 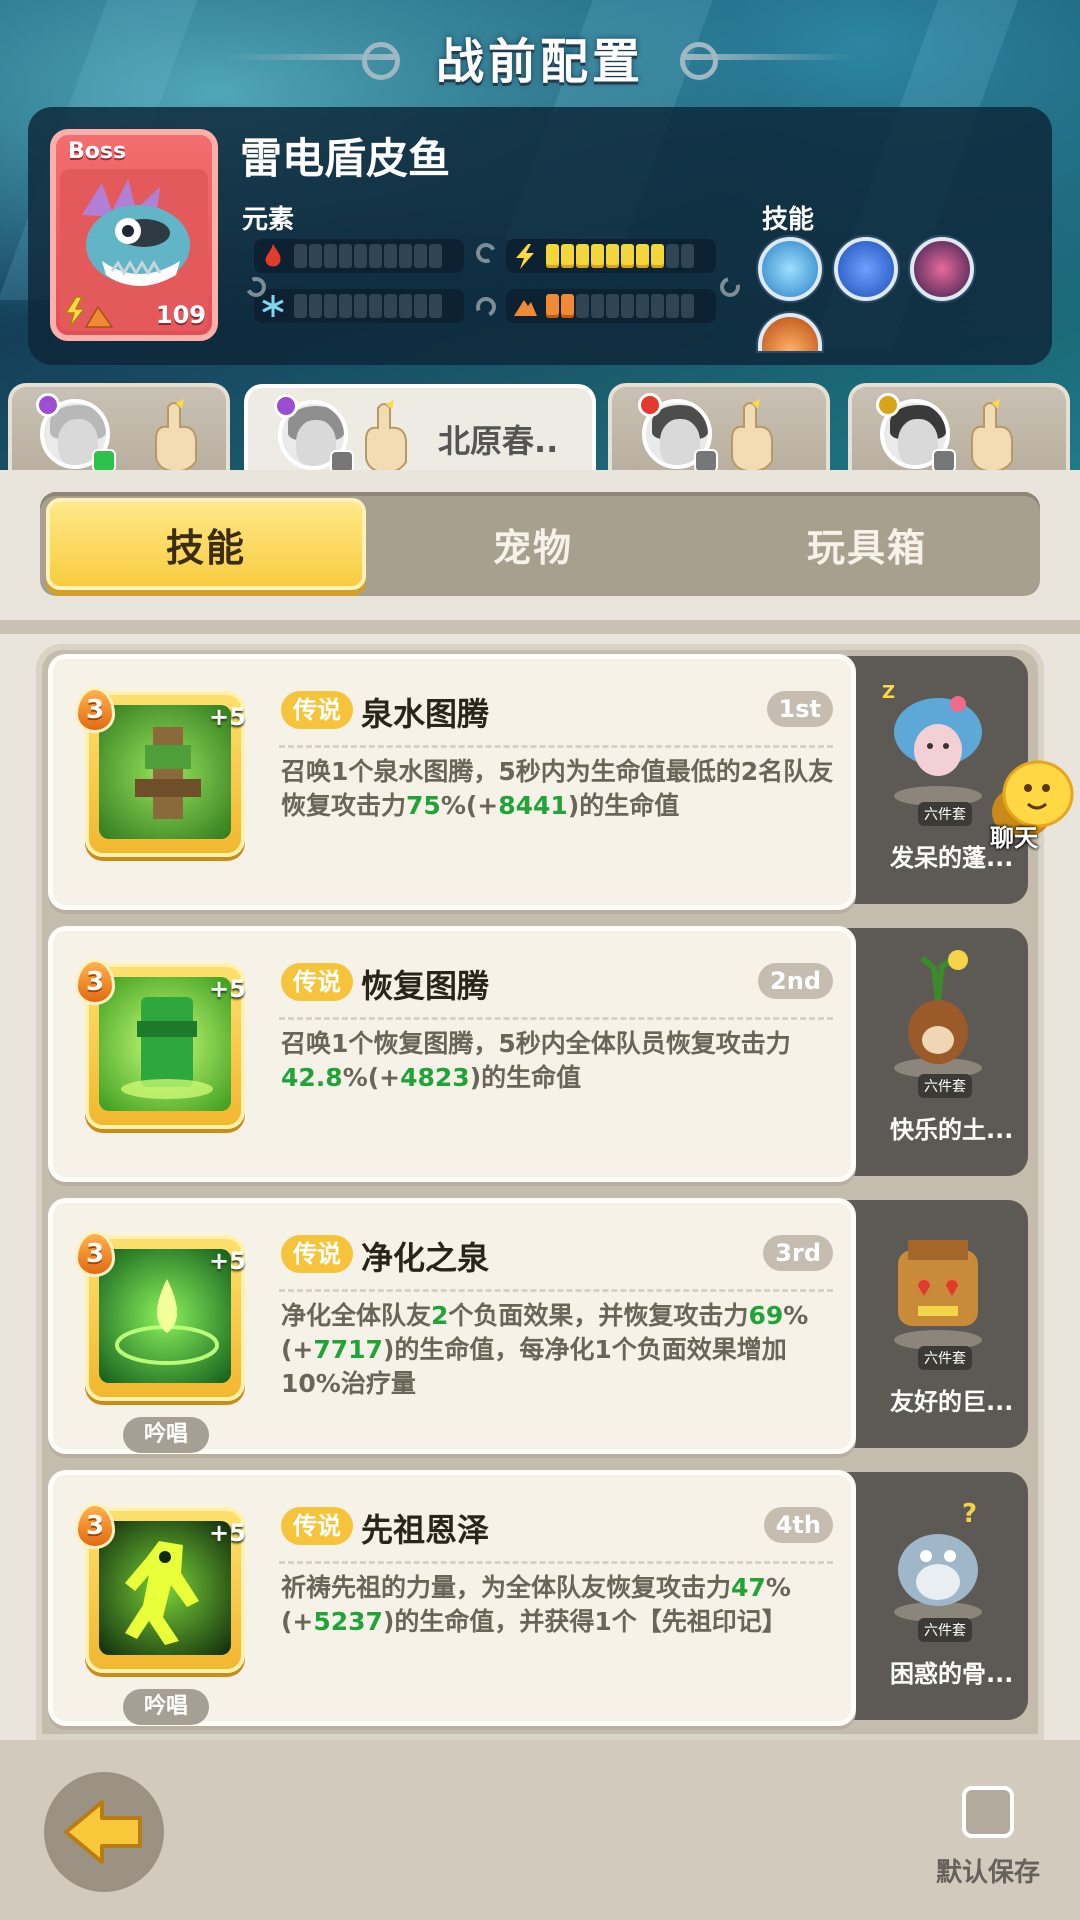 What do you see at coordinates (525, 308) in the screenshot?
I see `earth-icon` at bounding box center [525, 308].